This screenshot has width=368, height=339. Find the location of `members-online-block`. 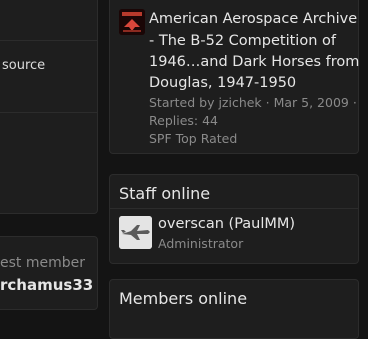

members-online-block is located at coordinates (234, 309).